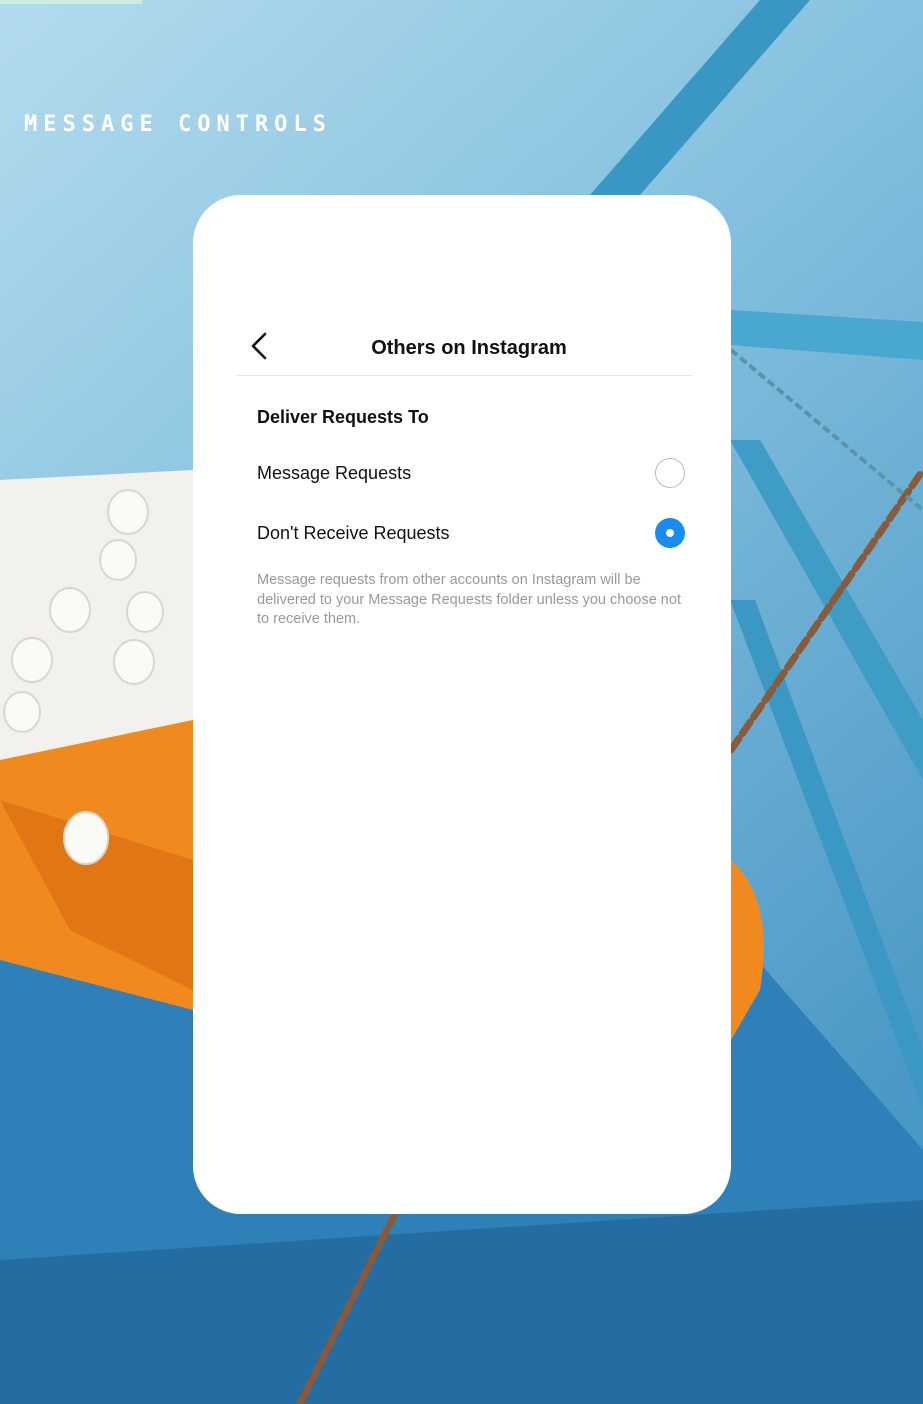 The image size is (923, 1404). What do you see at coordinates (471, 474) in the screenshot?
I see `option-message-requests: Message Requests` at bounding box center [471, 474].